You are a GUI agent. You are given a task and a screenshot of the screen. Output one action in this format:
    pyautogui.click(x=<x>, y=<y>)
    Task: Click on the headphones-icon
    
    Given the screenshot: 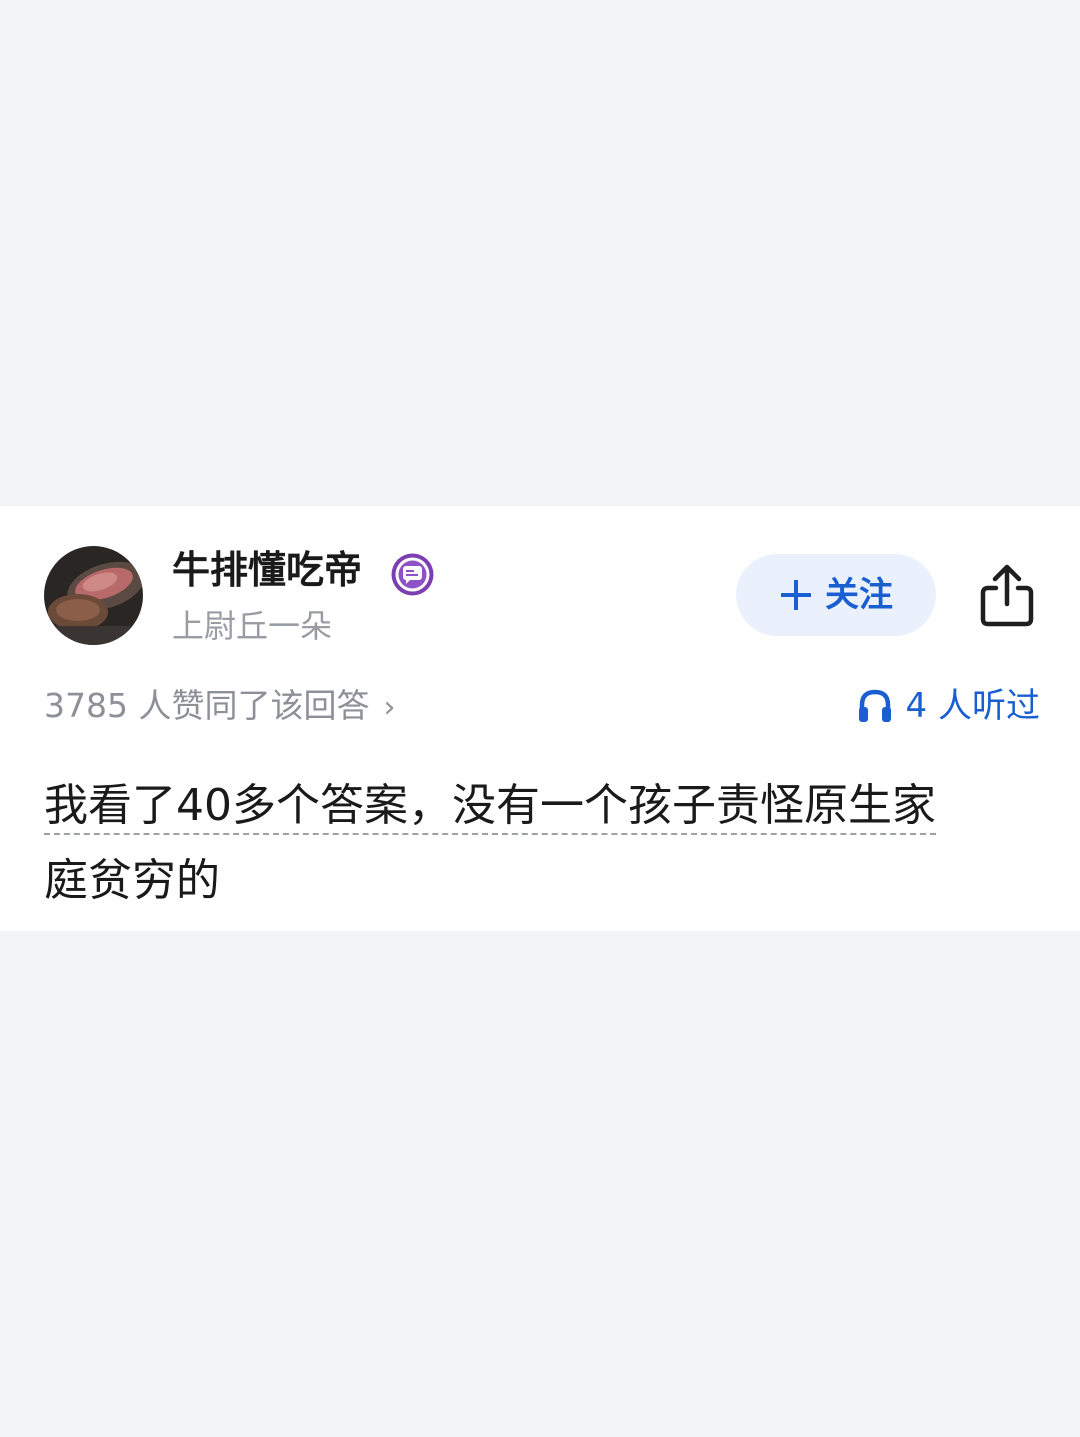 What is the action you would take?
    pyautogui.click(x=874, y=705)
    